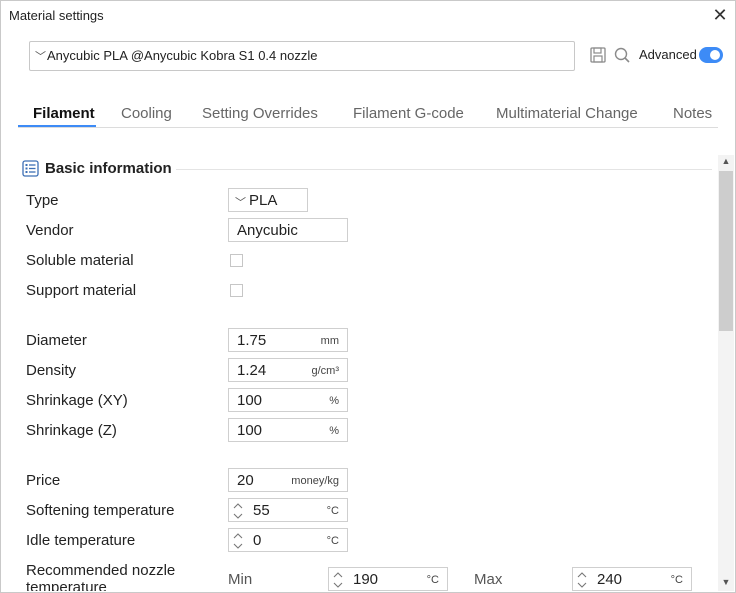 The height and width of the screenshot is (593, 736). What do you see at coordinates (408, 113) in the screenshot?
I see `tab-filament-gcode: Filament G-code` at bounding box center [408, 113].